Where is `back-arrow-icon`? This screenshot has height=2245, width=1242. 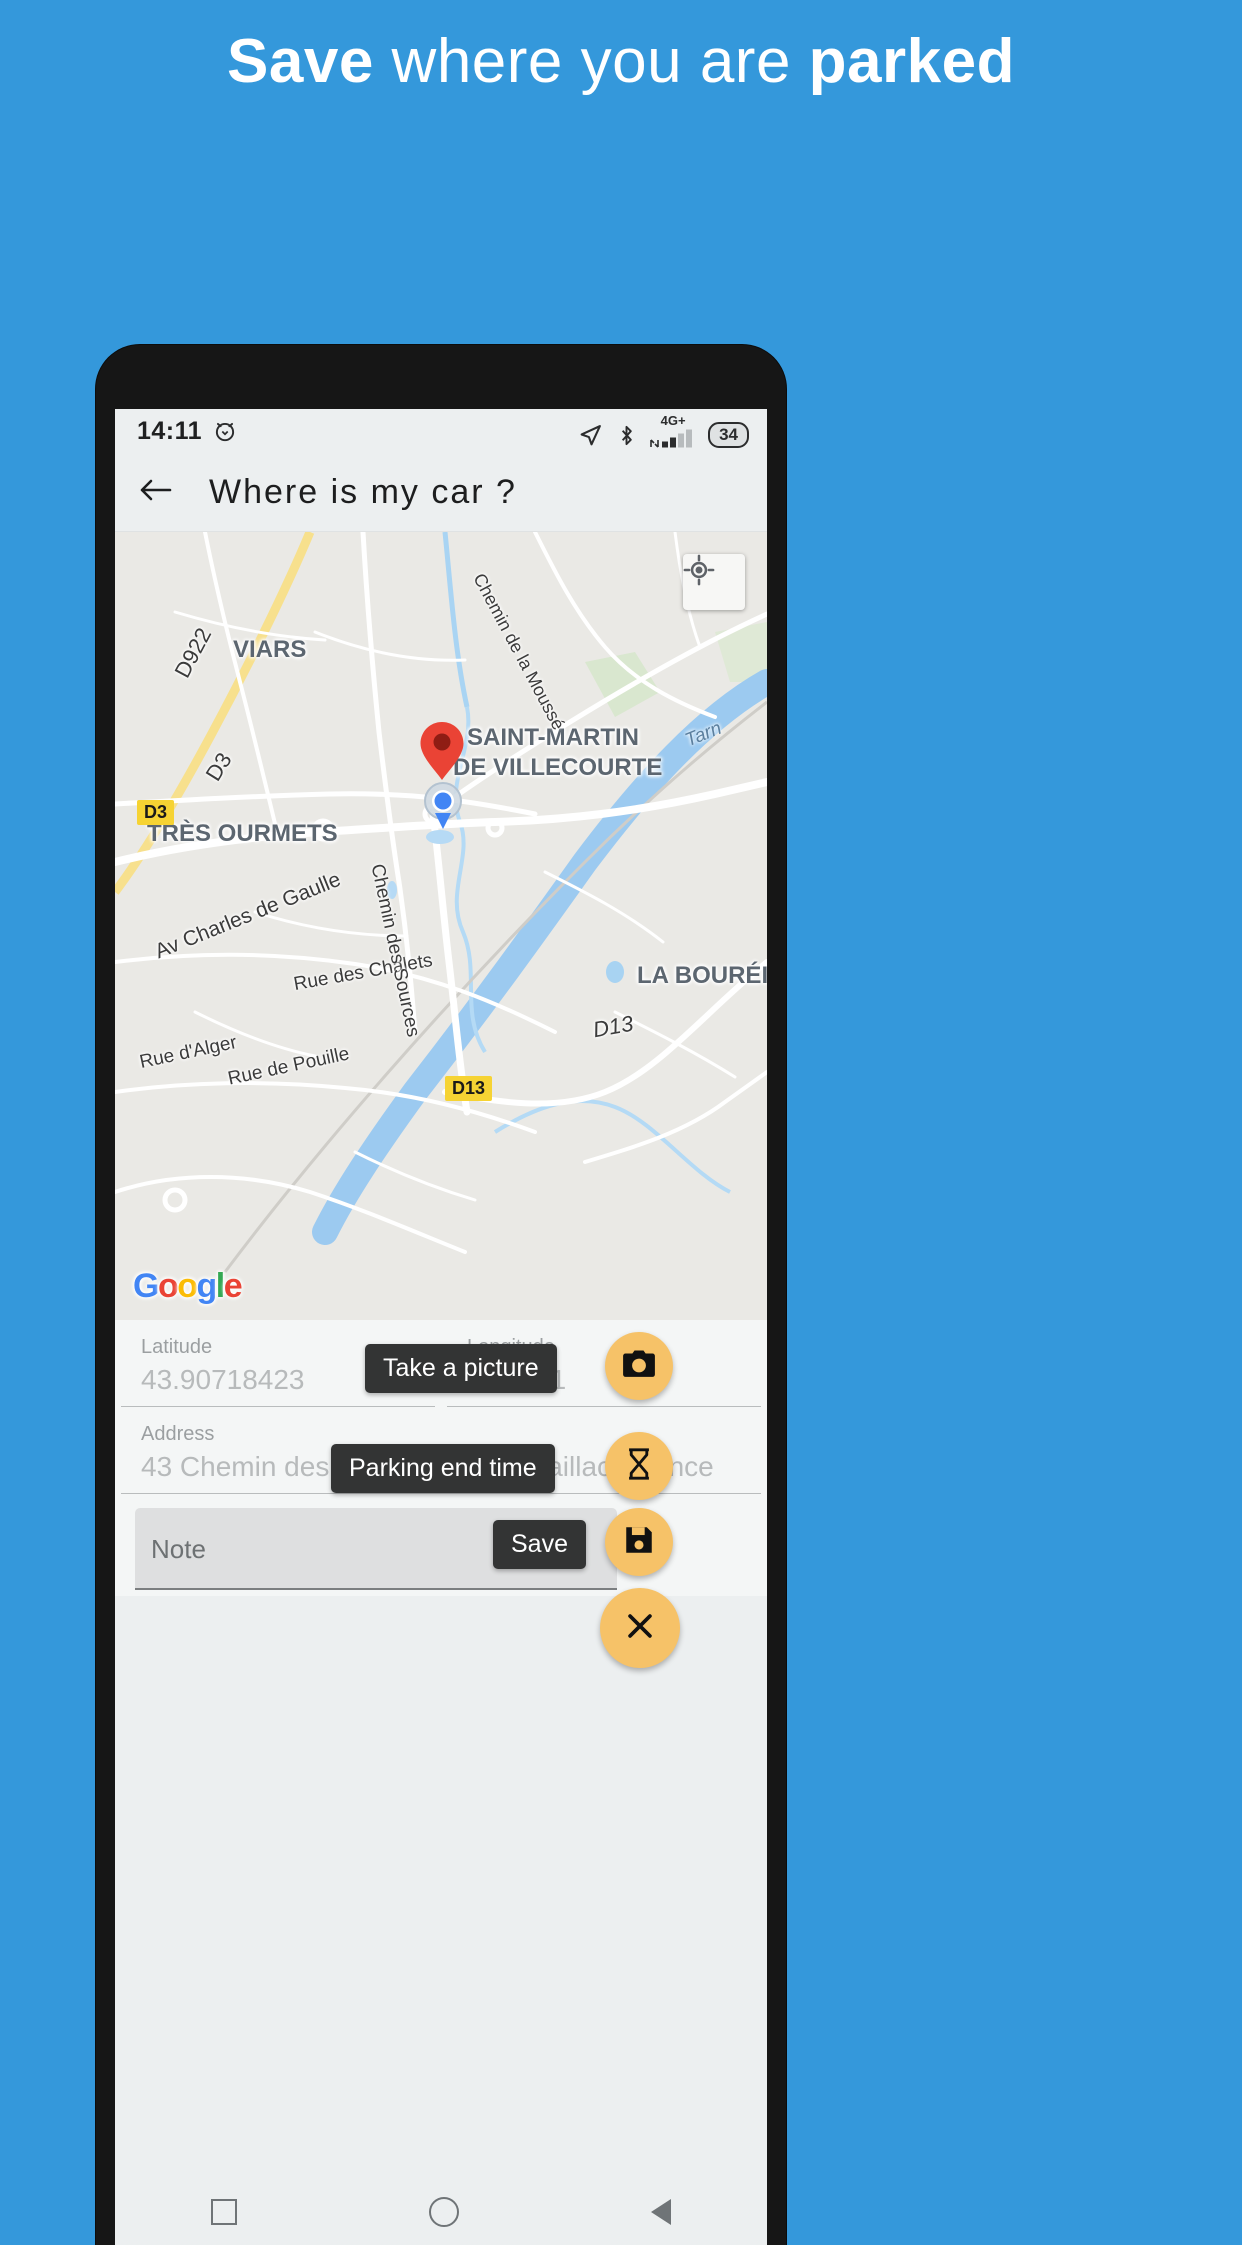 back-arrow-icon is located at coordinates (156, 492).